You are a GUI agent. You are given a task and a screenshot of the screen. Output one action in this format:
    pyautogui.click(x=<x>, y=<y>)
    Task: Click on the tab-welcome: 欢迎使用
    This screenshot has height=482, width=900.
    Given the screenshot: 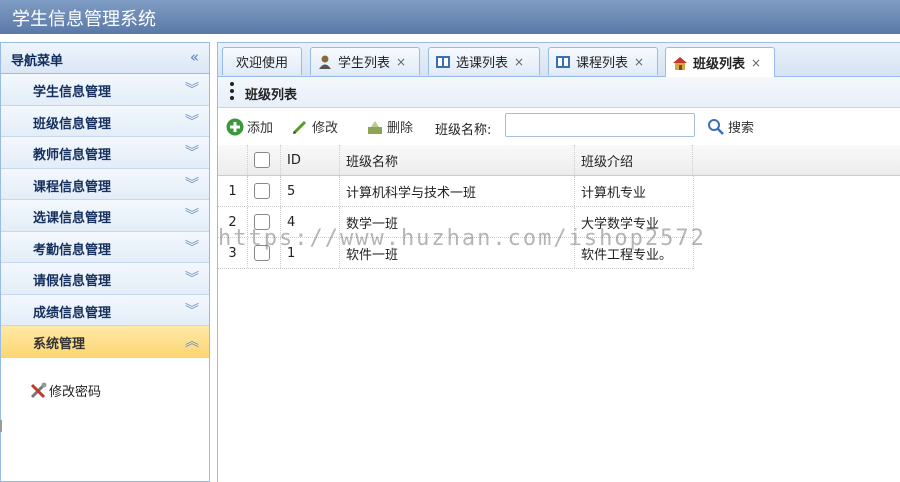 What is the action you would take?
    pyautogui.click(x=262, y=61)
    